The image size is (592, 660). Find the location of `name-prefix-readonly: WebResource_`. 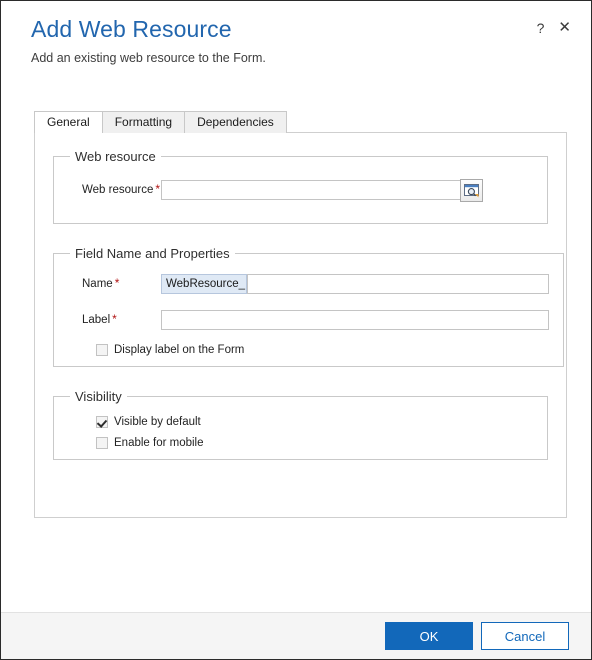

name-prefix-readonly: WebResource_ is located at coordinates (204, 284).